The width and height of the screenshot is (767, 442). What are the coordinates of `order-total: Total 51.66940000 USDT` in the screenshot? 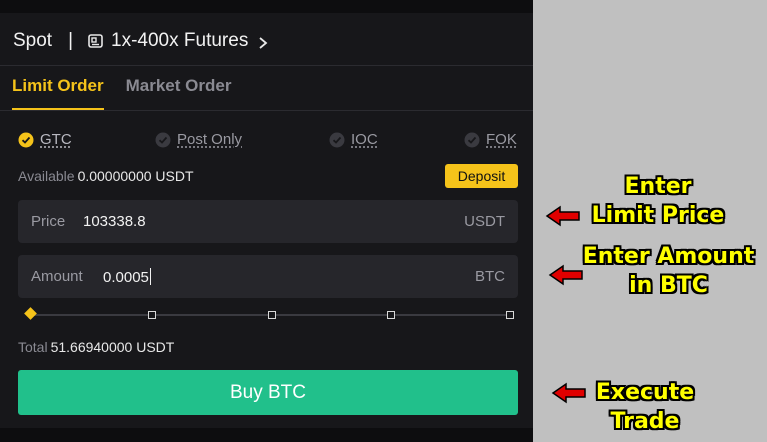 It's located at (96, 347).